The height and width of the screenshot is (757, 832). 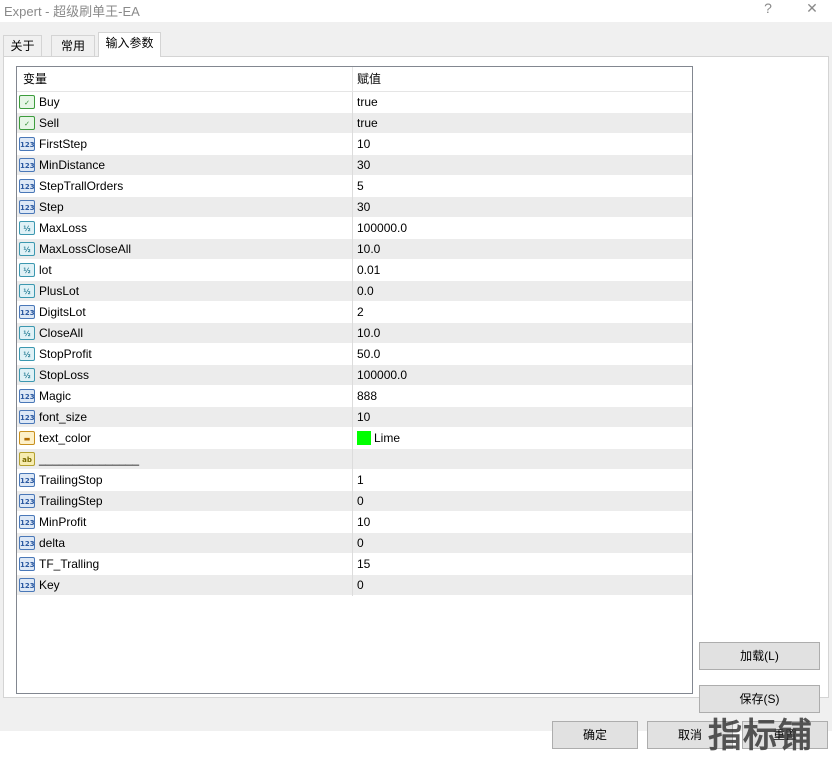 What do you see at coordinates (129, 44) in the screenshot?
I see `tab-inputs: 输入参数` at bounding box center [129, 44].